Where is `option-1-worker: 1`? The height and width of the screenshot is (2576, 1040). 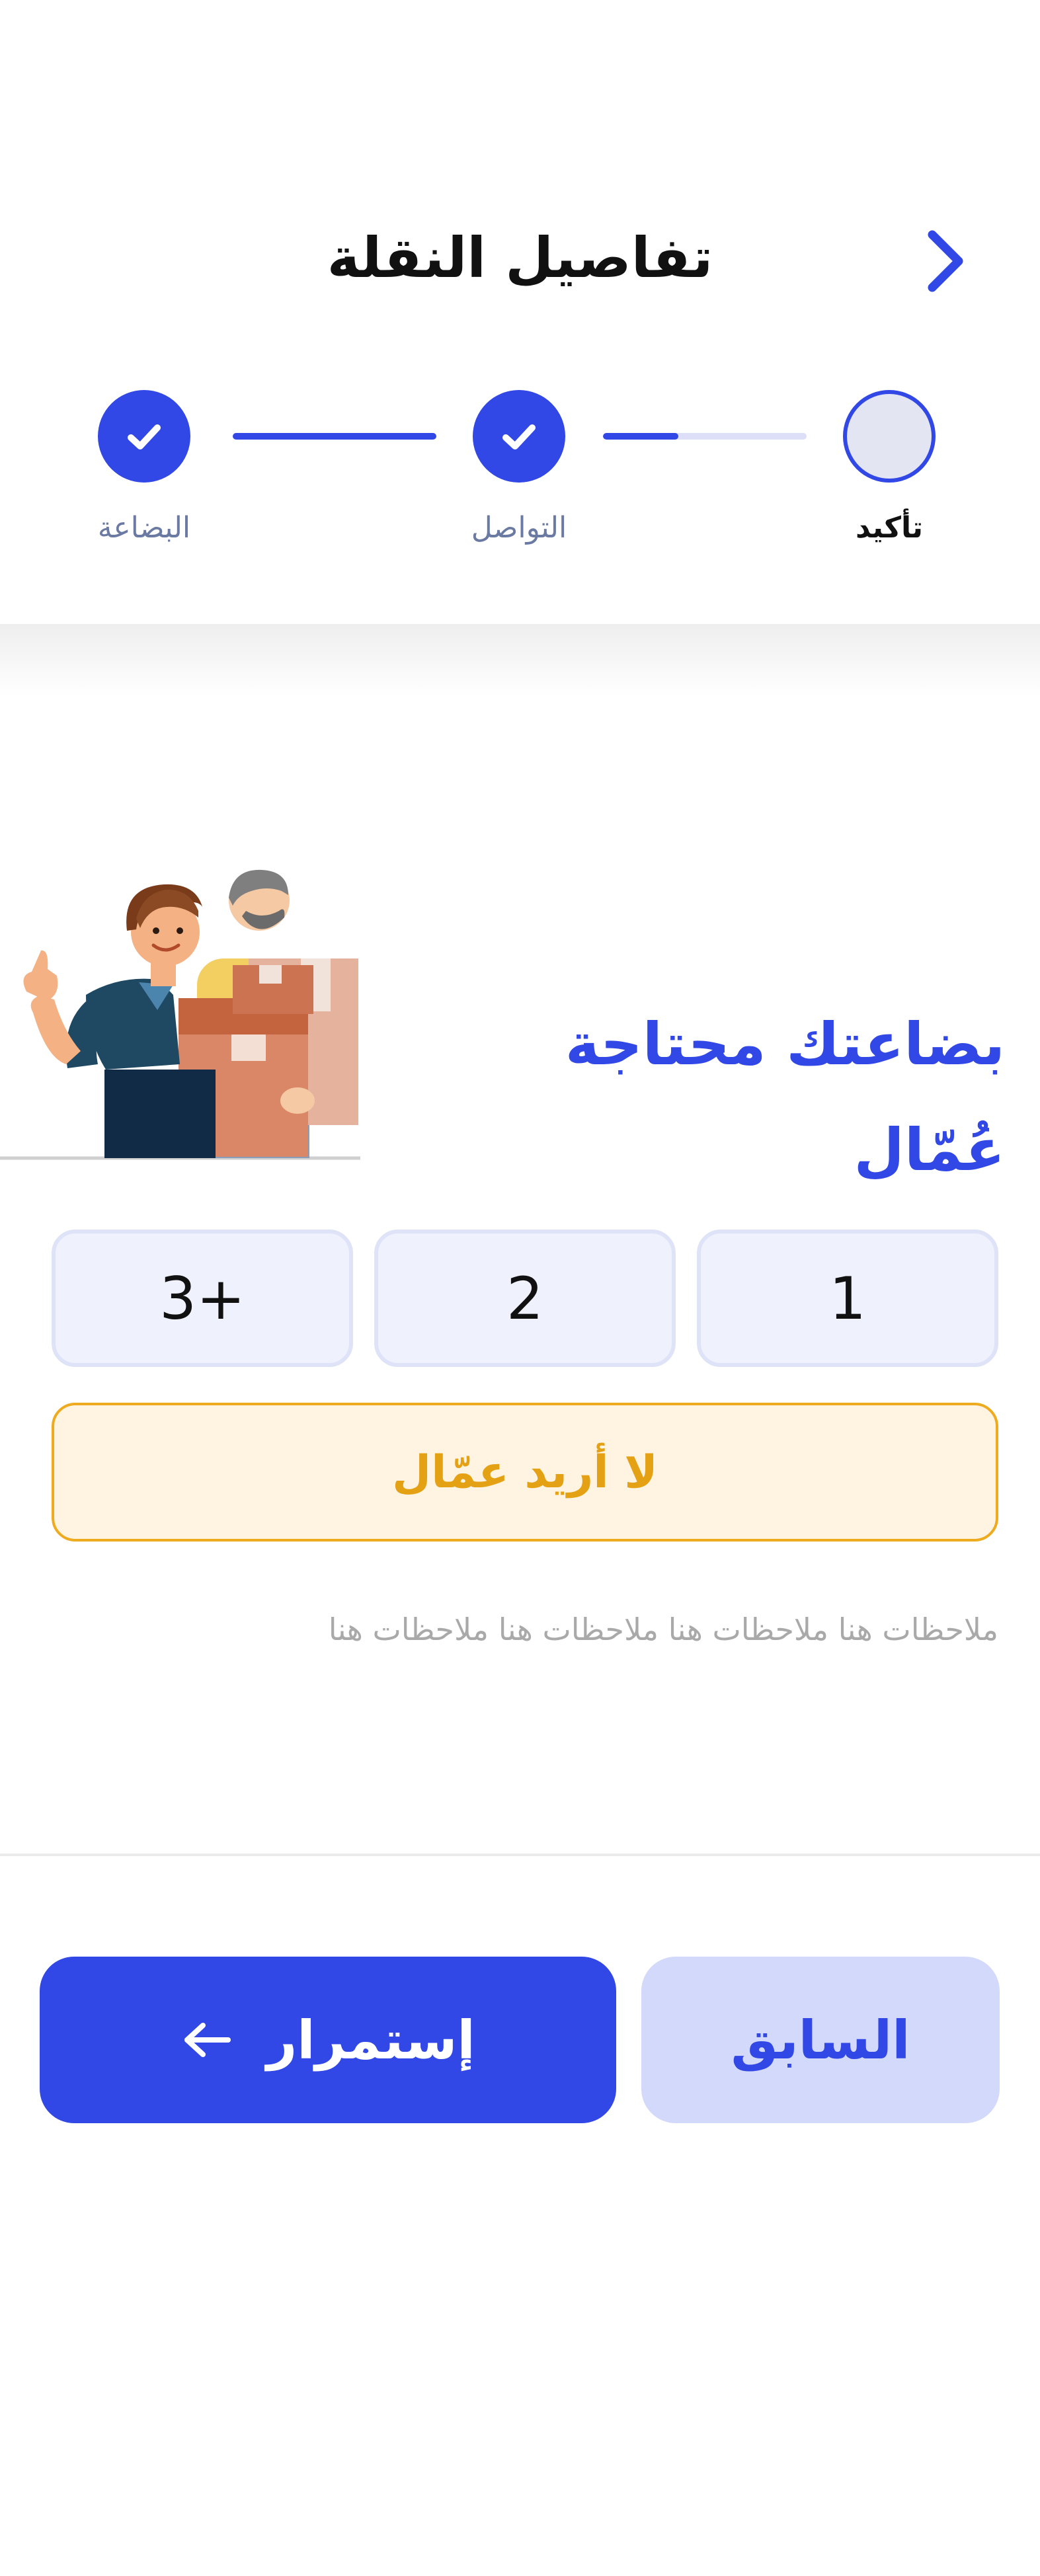 option-1-worker: 1 is located at coordinates (847, 1298).